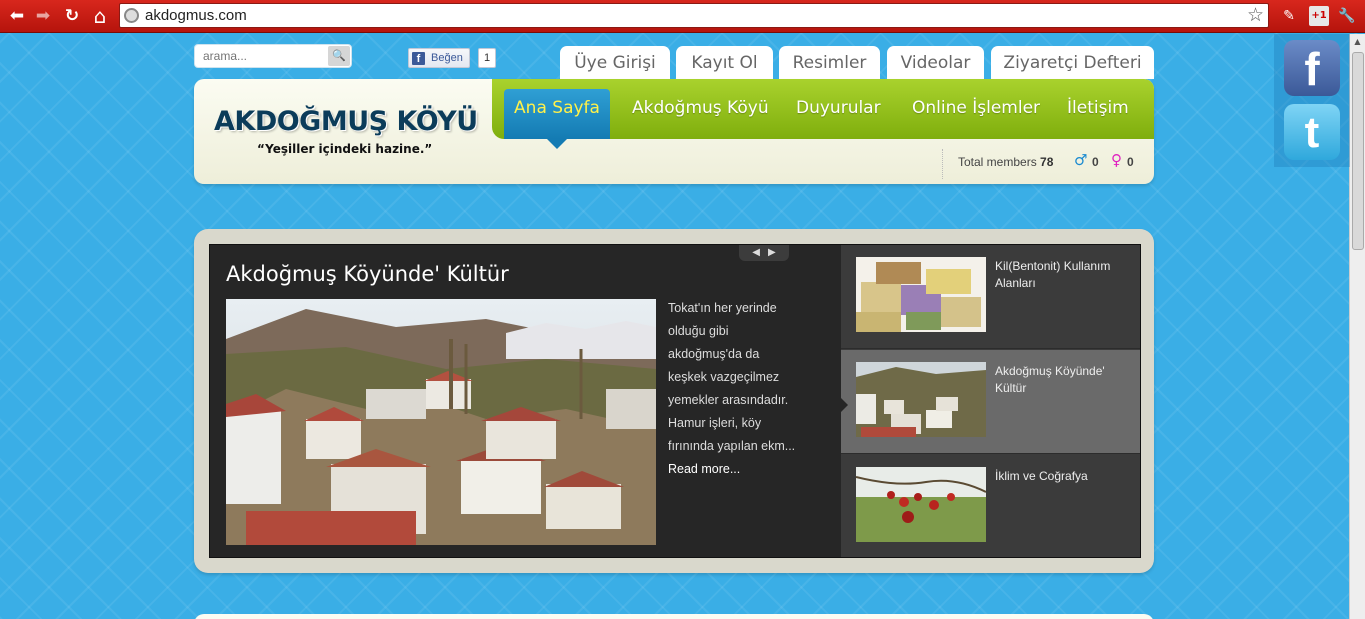 This screenshot has width=1365, height=619. I want to click on members-divider, so click(942, 164).